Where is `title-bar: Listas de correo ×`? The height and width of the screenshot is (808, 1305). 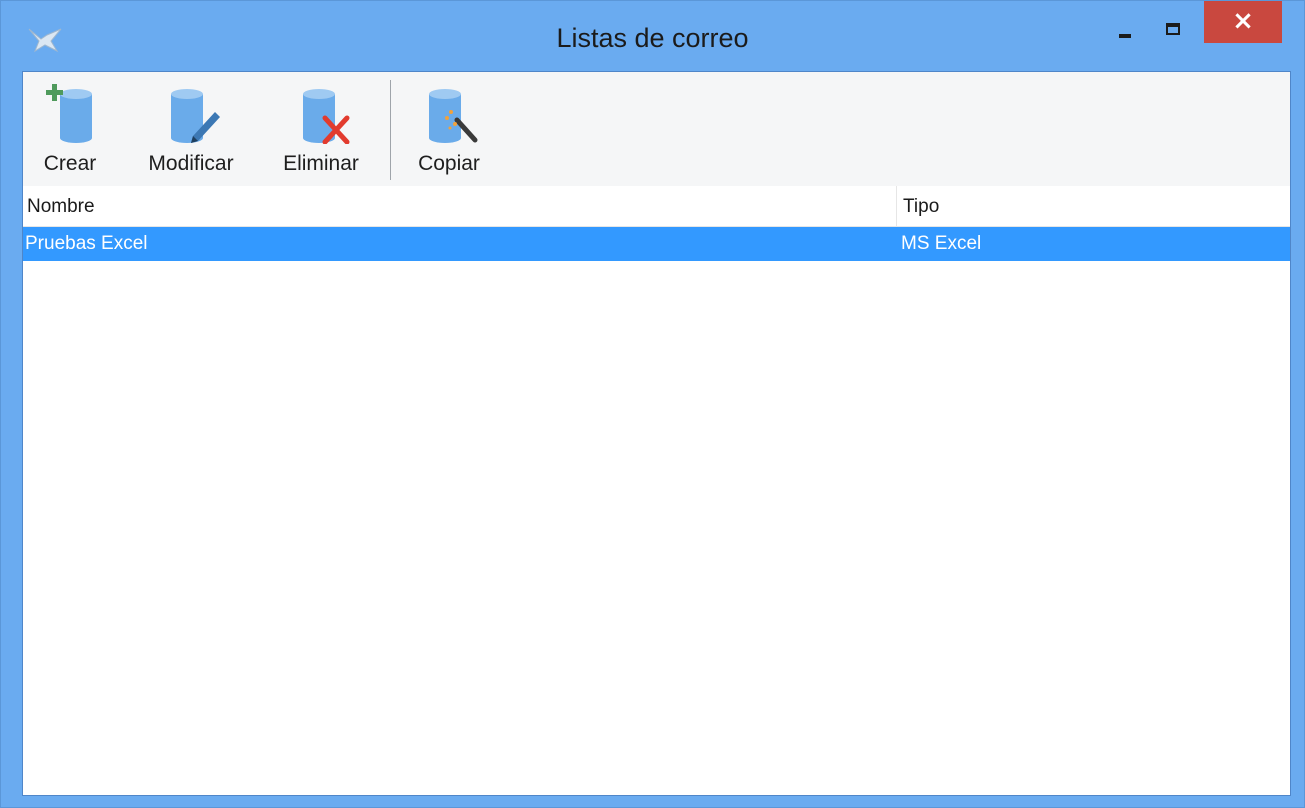
title-bar: Listas de correo × is located at coordinates (652, 36).